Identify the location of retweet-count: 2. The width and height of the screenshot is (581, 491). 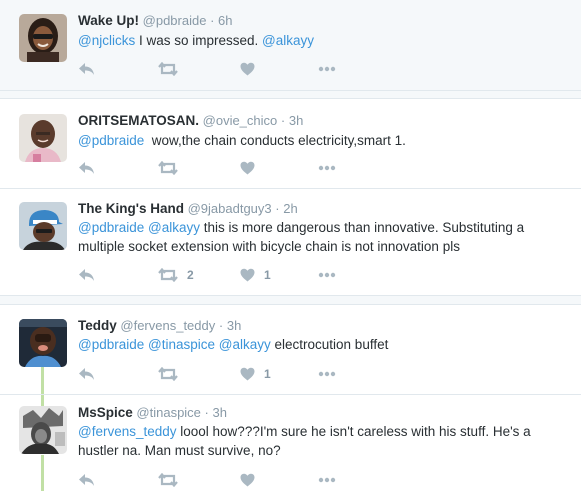
(190, 275).